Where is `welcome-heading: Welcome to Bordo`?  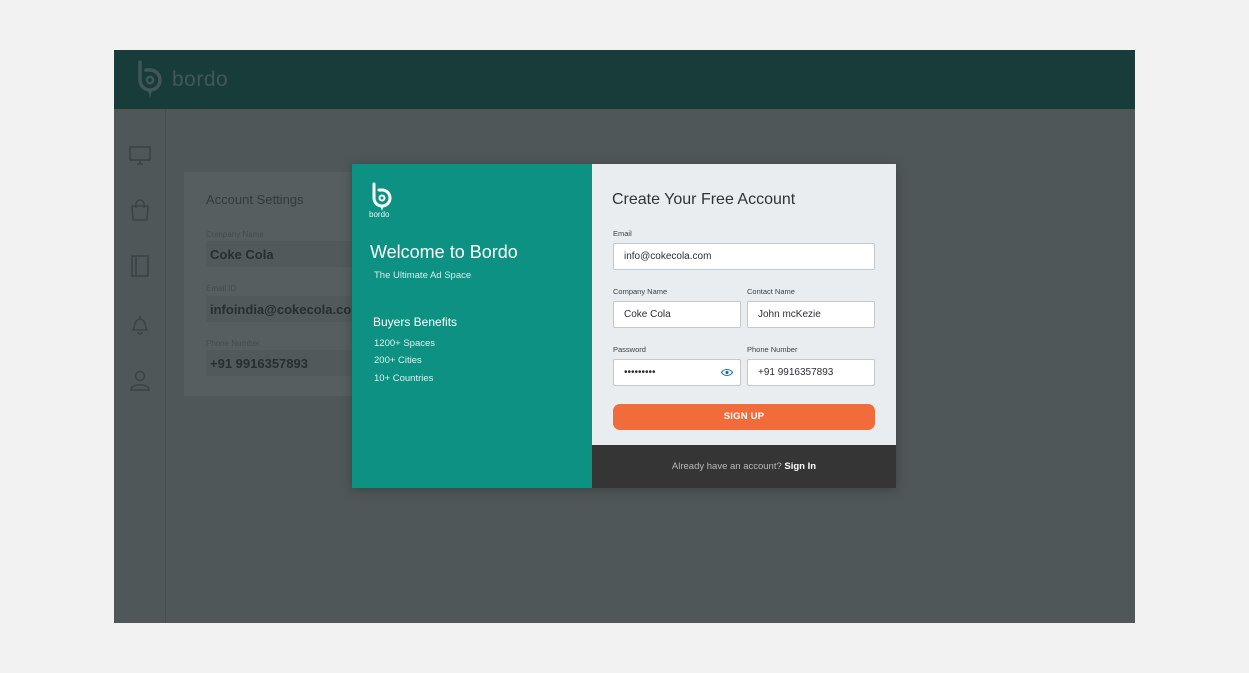
welcome-heading: Welcome to Bordo is located at coordinates (444, 252).